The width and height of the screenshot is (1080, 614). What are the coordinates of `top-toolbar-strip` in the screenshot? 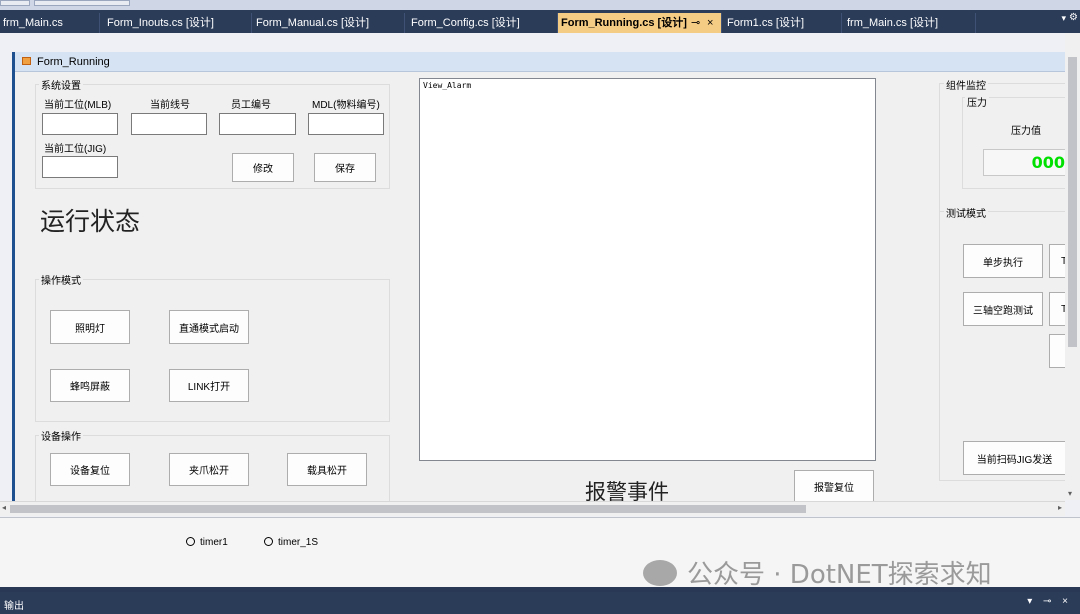 It's located at (540, 5).